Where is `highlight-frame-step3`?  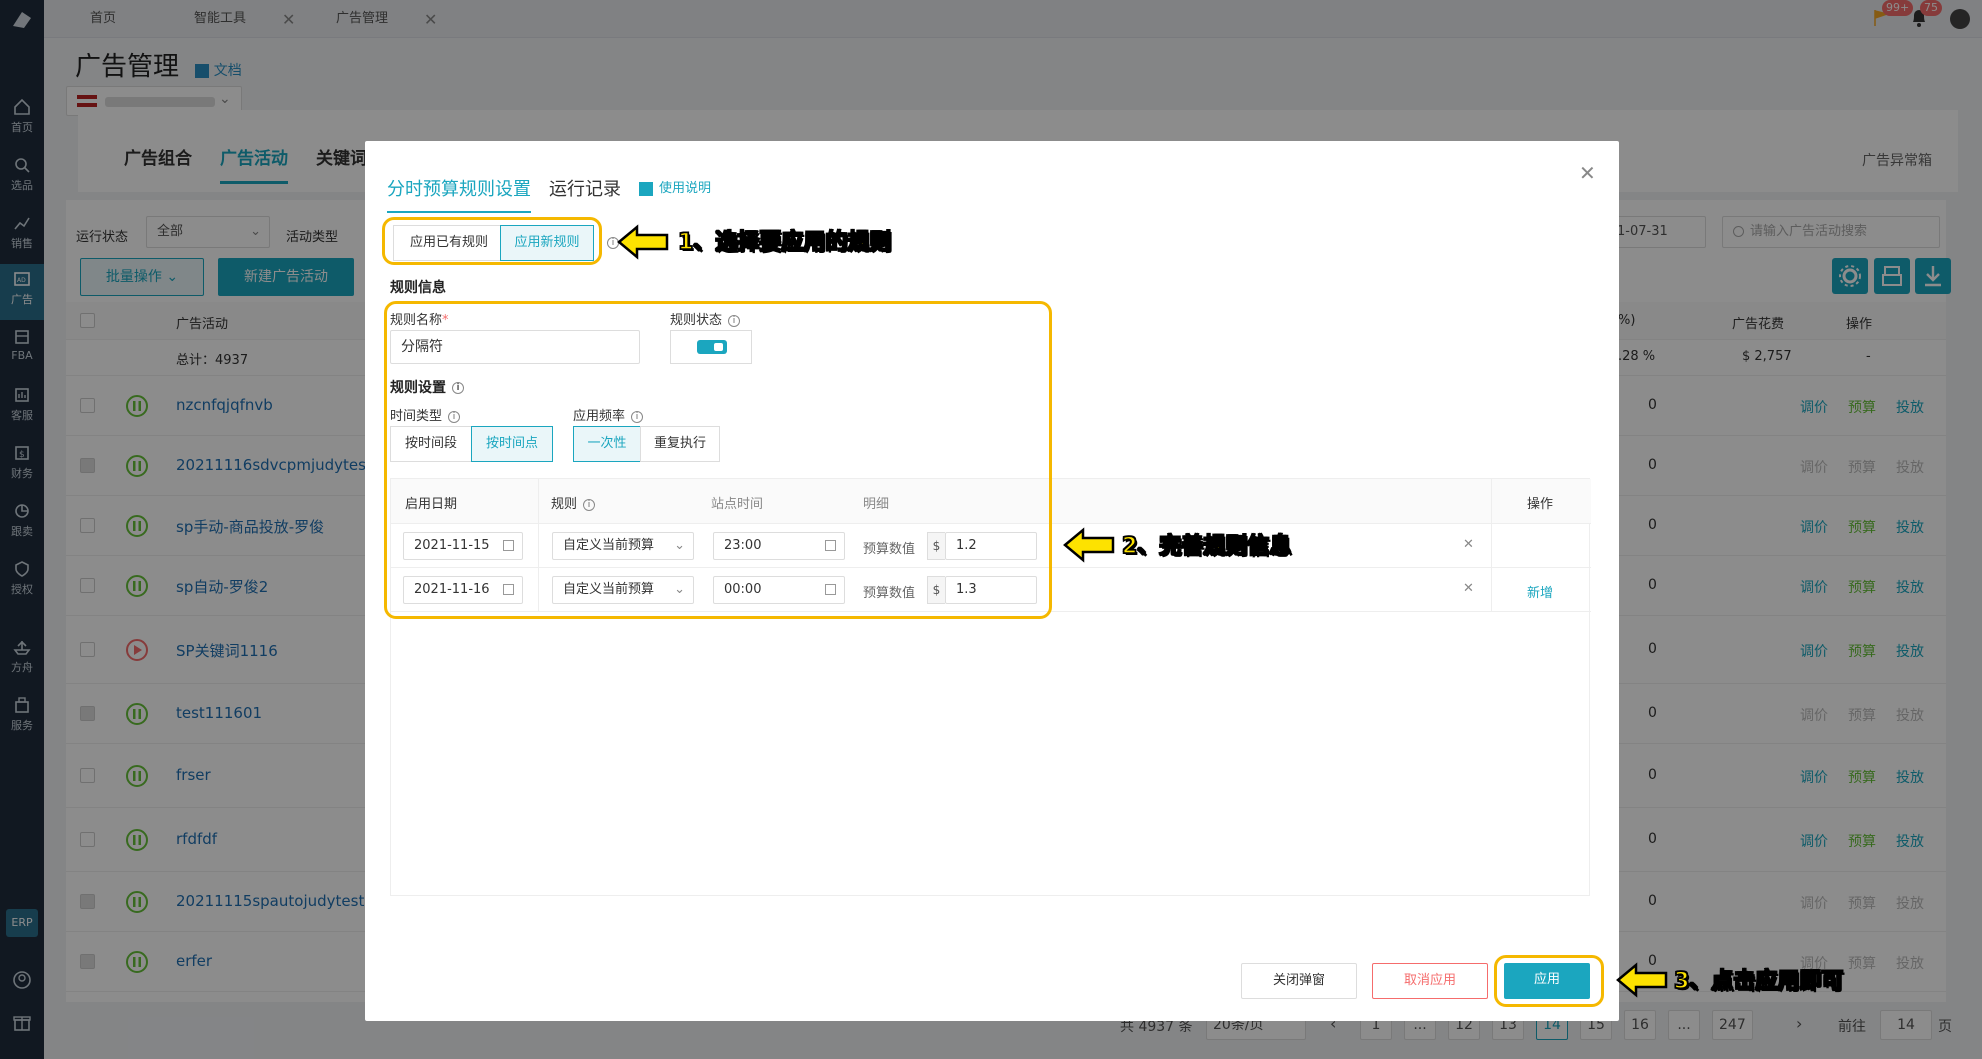 highlight-frame-step3 is located at coordinates (1549, 981).